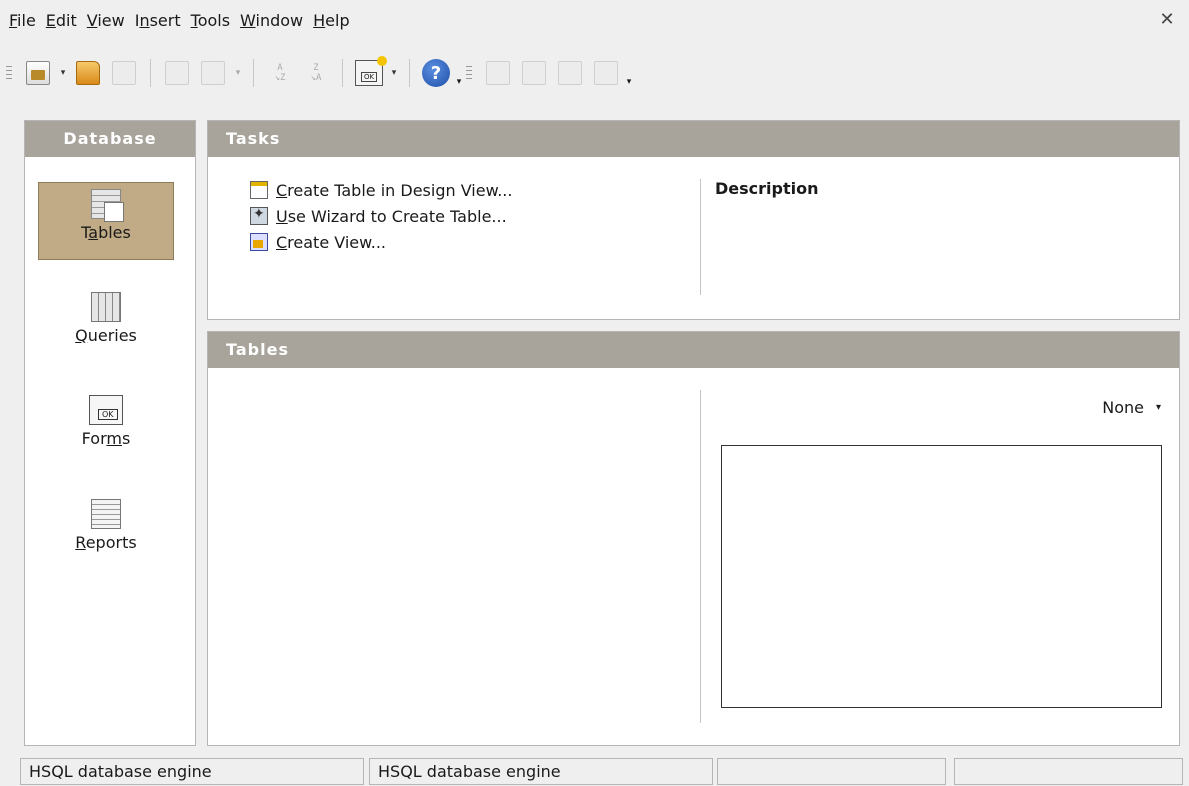 This screenshot has width=1189, height=786. I want to click on sort-descending-icon: Z ↘A, so click(316, 73).